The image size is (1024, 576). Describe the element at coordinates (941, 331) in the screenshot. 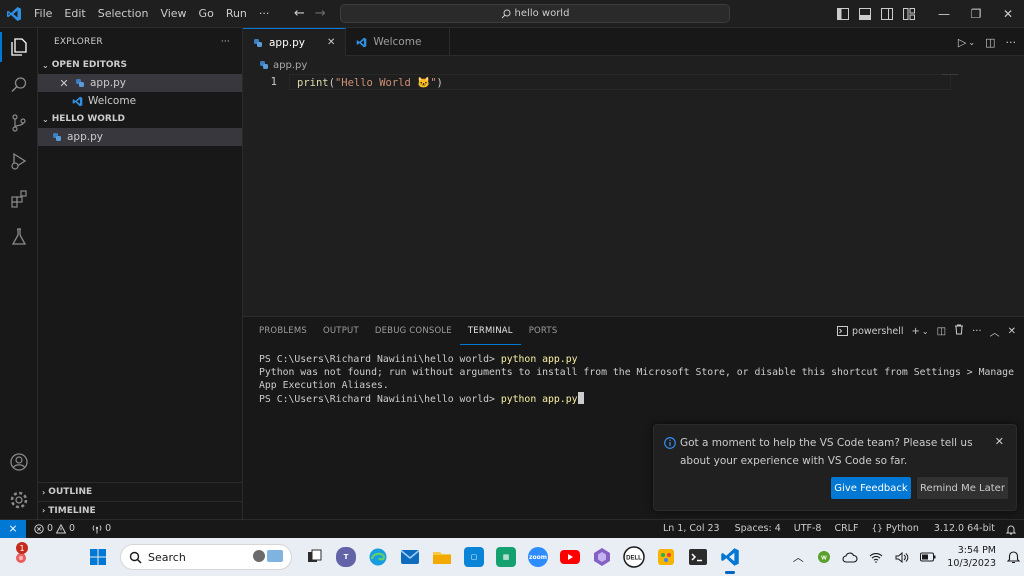

I see `split-terminal-icon: ◫` at that location.